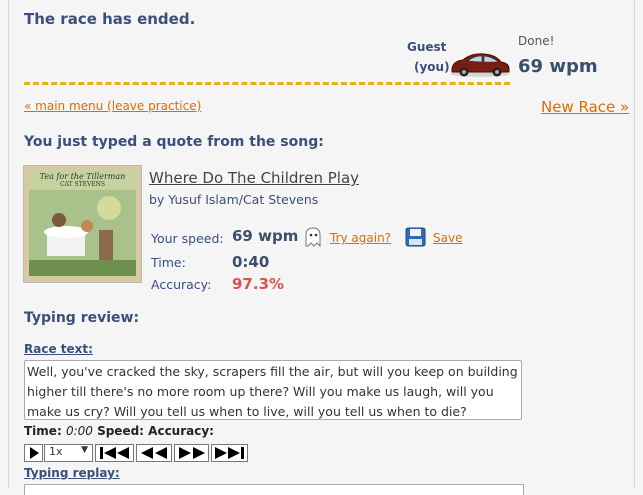 The width and height of the screenshot is (643, 495). I want to click on speed-label: Your speed:, so click(187, 238).